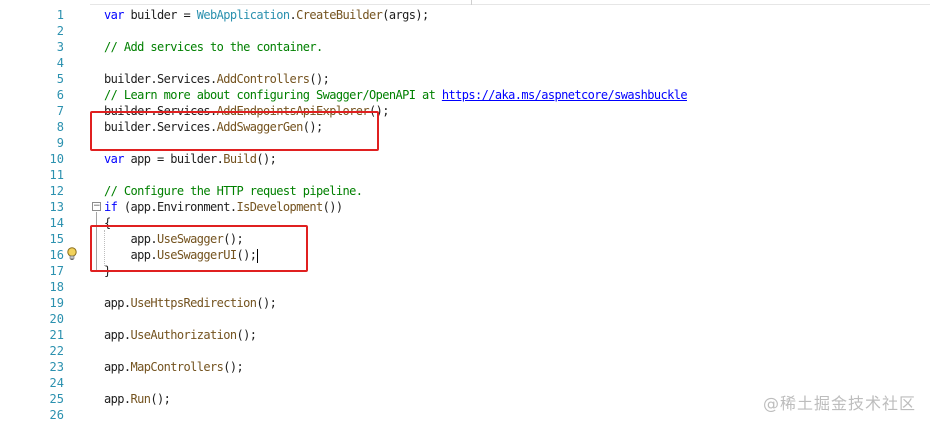  Describe the element at coordinates (184, 335) in the screenshot. I see `code-token: UseAuthorization` at that location.